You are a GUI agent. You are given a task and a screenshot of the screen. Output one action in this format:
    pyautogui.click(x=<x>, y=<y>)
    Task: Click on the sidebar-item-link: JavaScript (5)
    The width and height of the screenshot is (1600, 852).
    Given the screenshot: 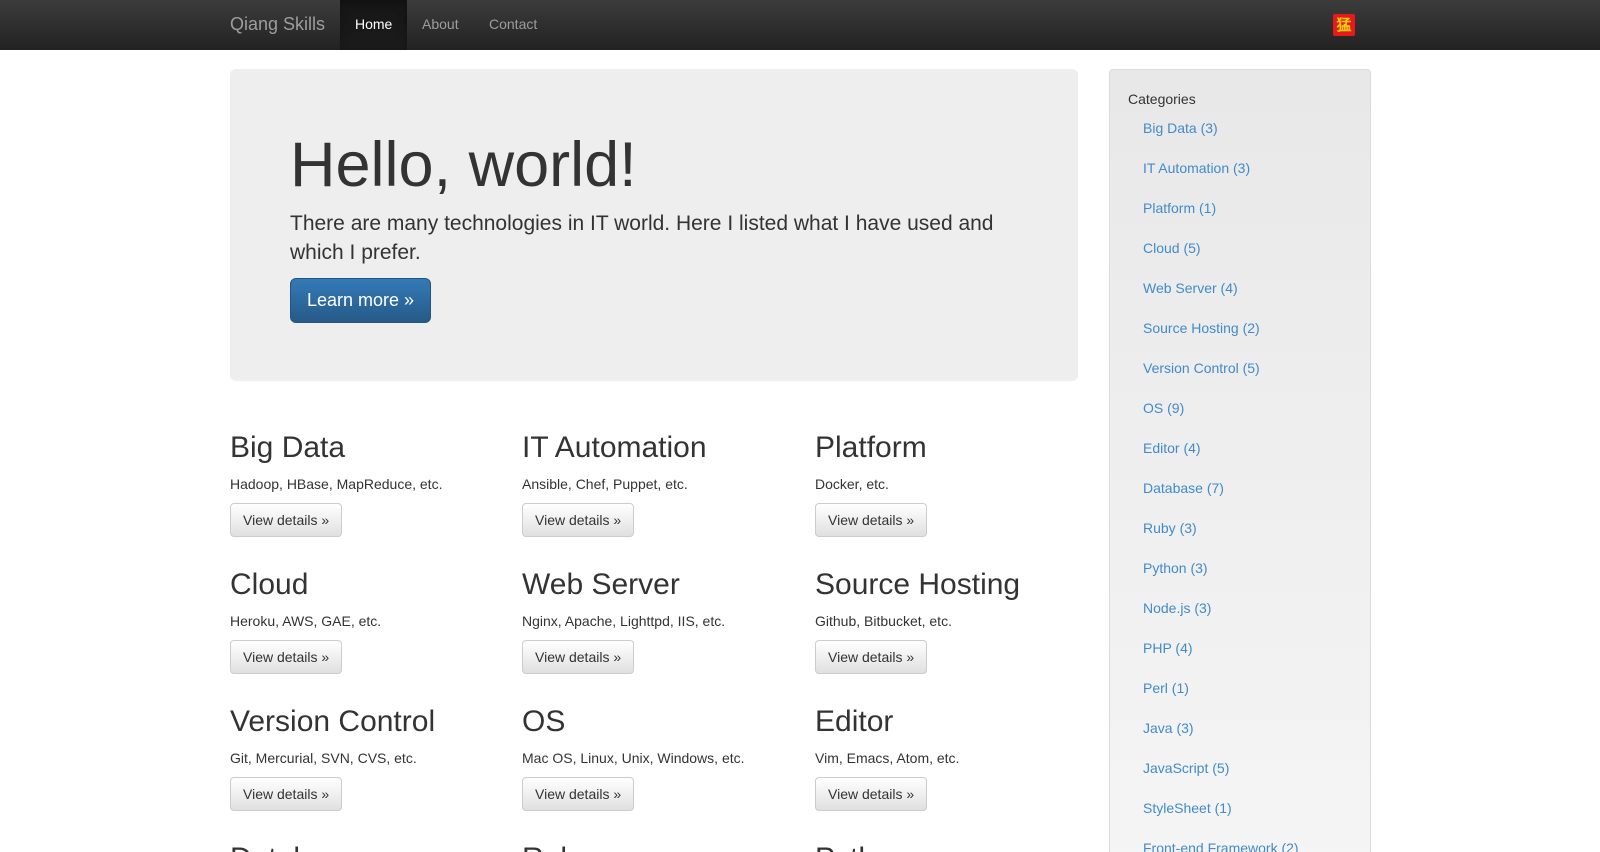 What is the action you would take?
    pyautogui.click(x=1221, y=780)
    